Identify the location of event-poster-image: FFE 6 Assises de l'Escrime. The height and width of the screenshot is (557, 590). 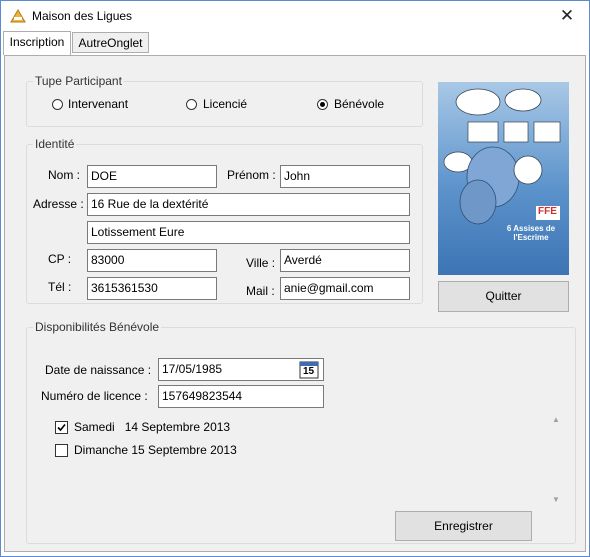
(503, 178).